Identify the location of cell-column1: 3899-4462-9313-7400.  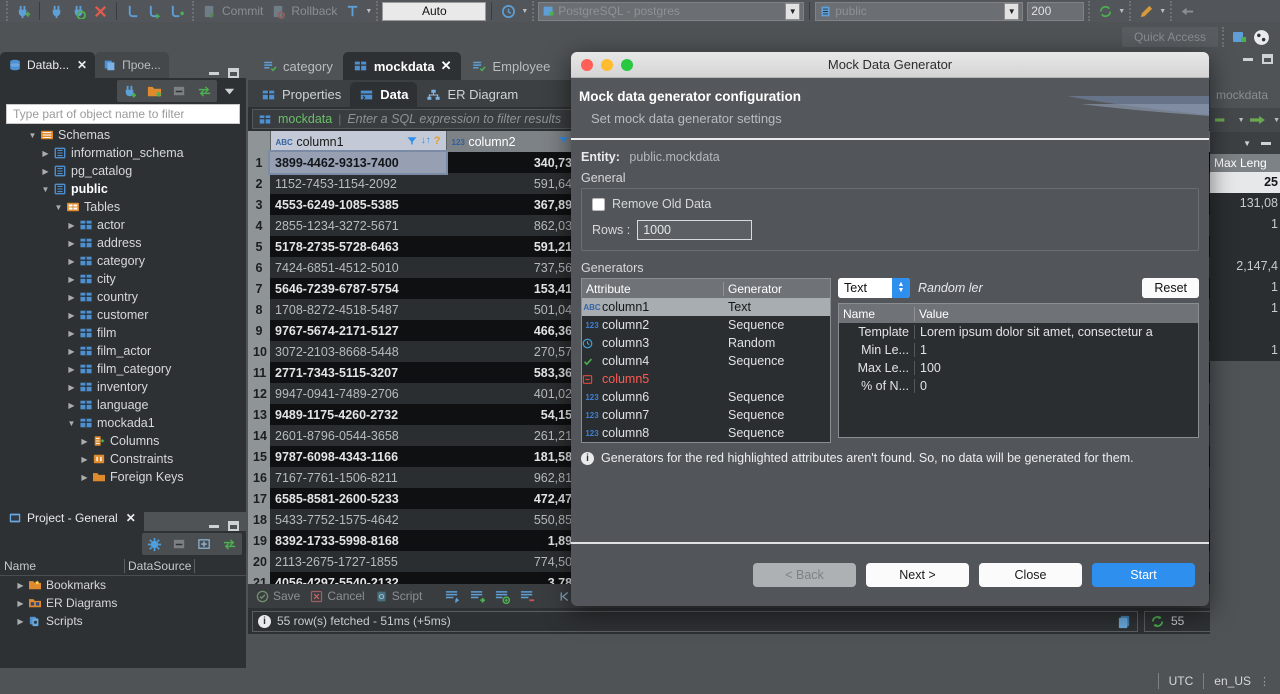
(358, 162).